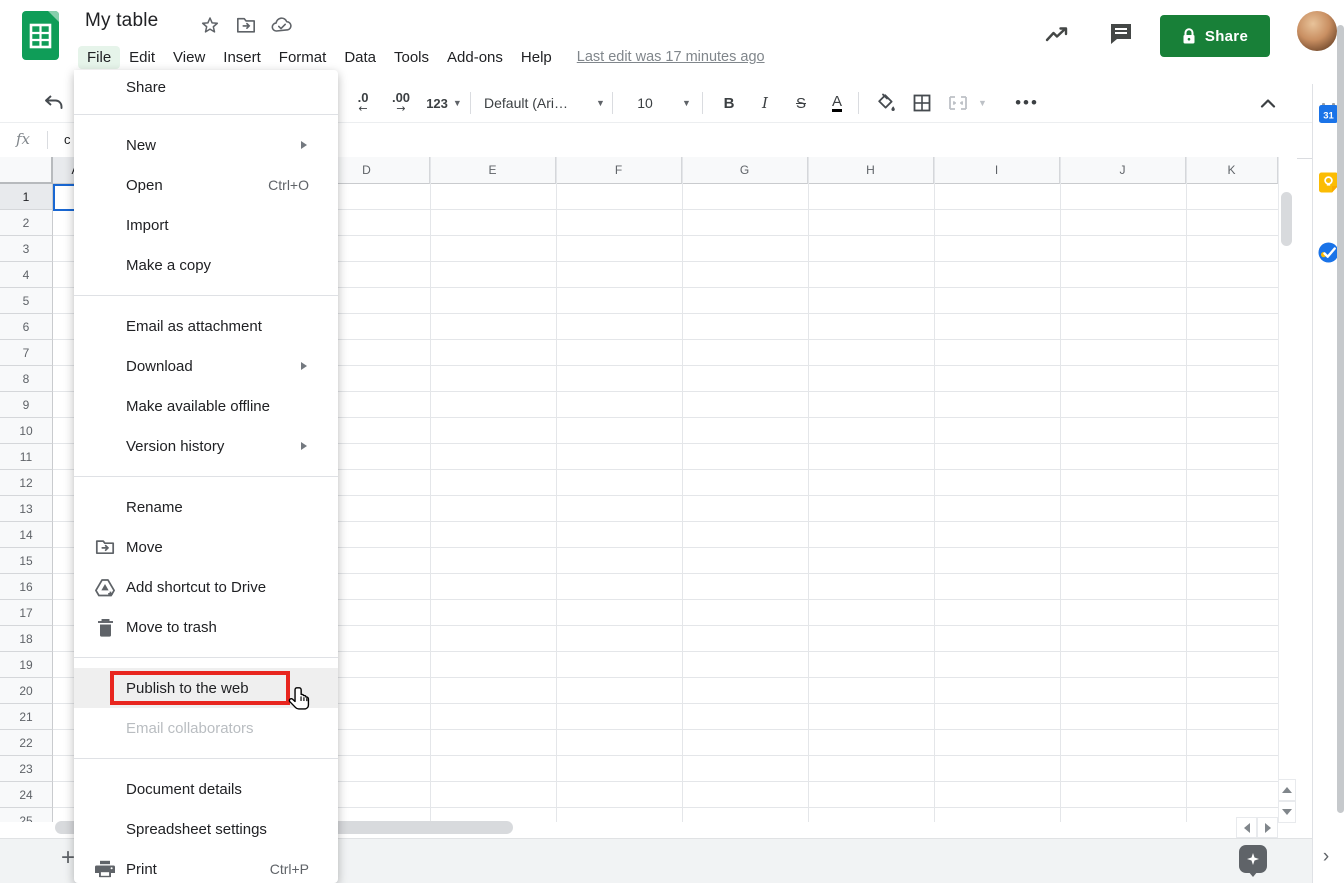  Describe the element at coordinates (53, 103) in the screenshot. I see `undo-icon` at that location.